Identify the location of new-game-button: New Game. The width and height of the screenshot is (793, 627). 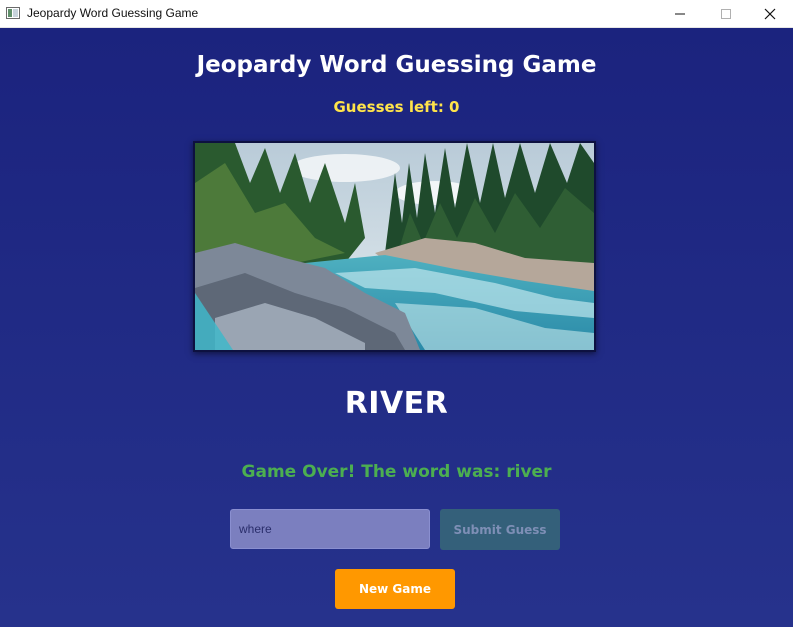
(395, 589).